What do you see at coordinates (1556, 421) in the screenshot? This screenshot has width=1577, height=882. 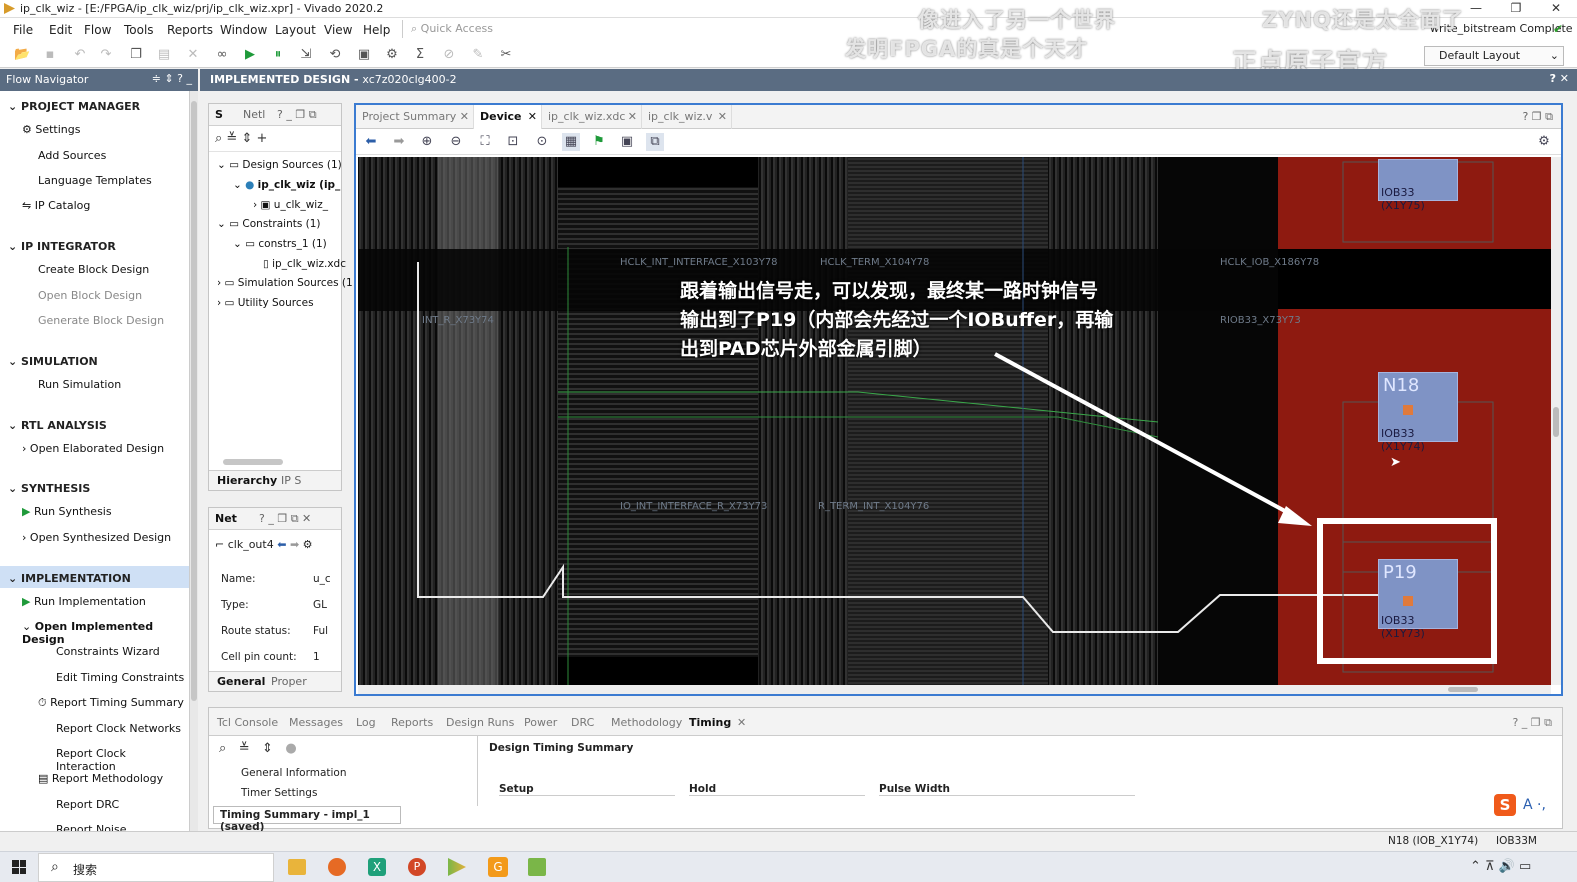 I see `device-vscrollbar` at bounding box center [1556, 421].